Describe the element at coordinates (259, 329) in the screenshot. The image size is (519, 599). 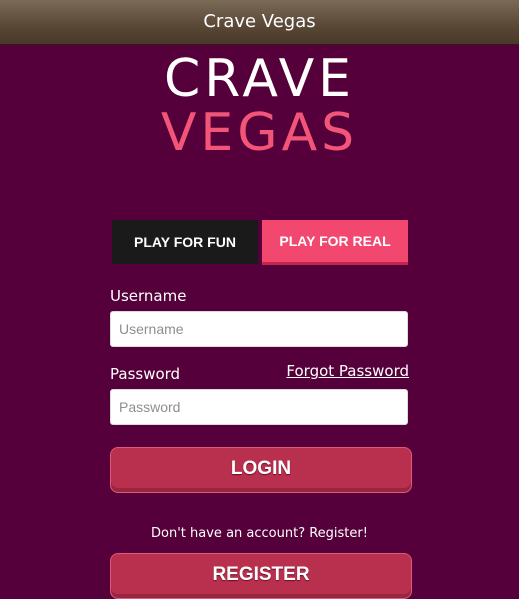
I see `username-input` at that location.